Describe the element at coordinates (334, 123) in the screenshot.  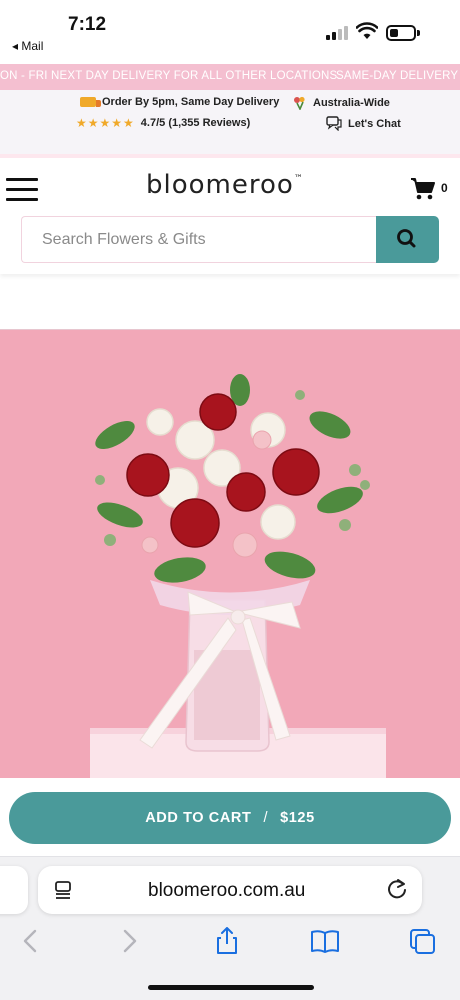
I see `chat-icon` at that location.